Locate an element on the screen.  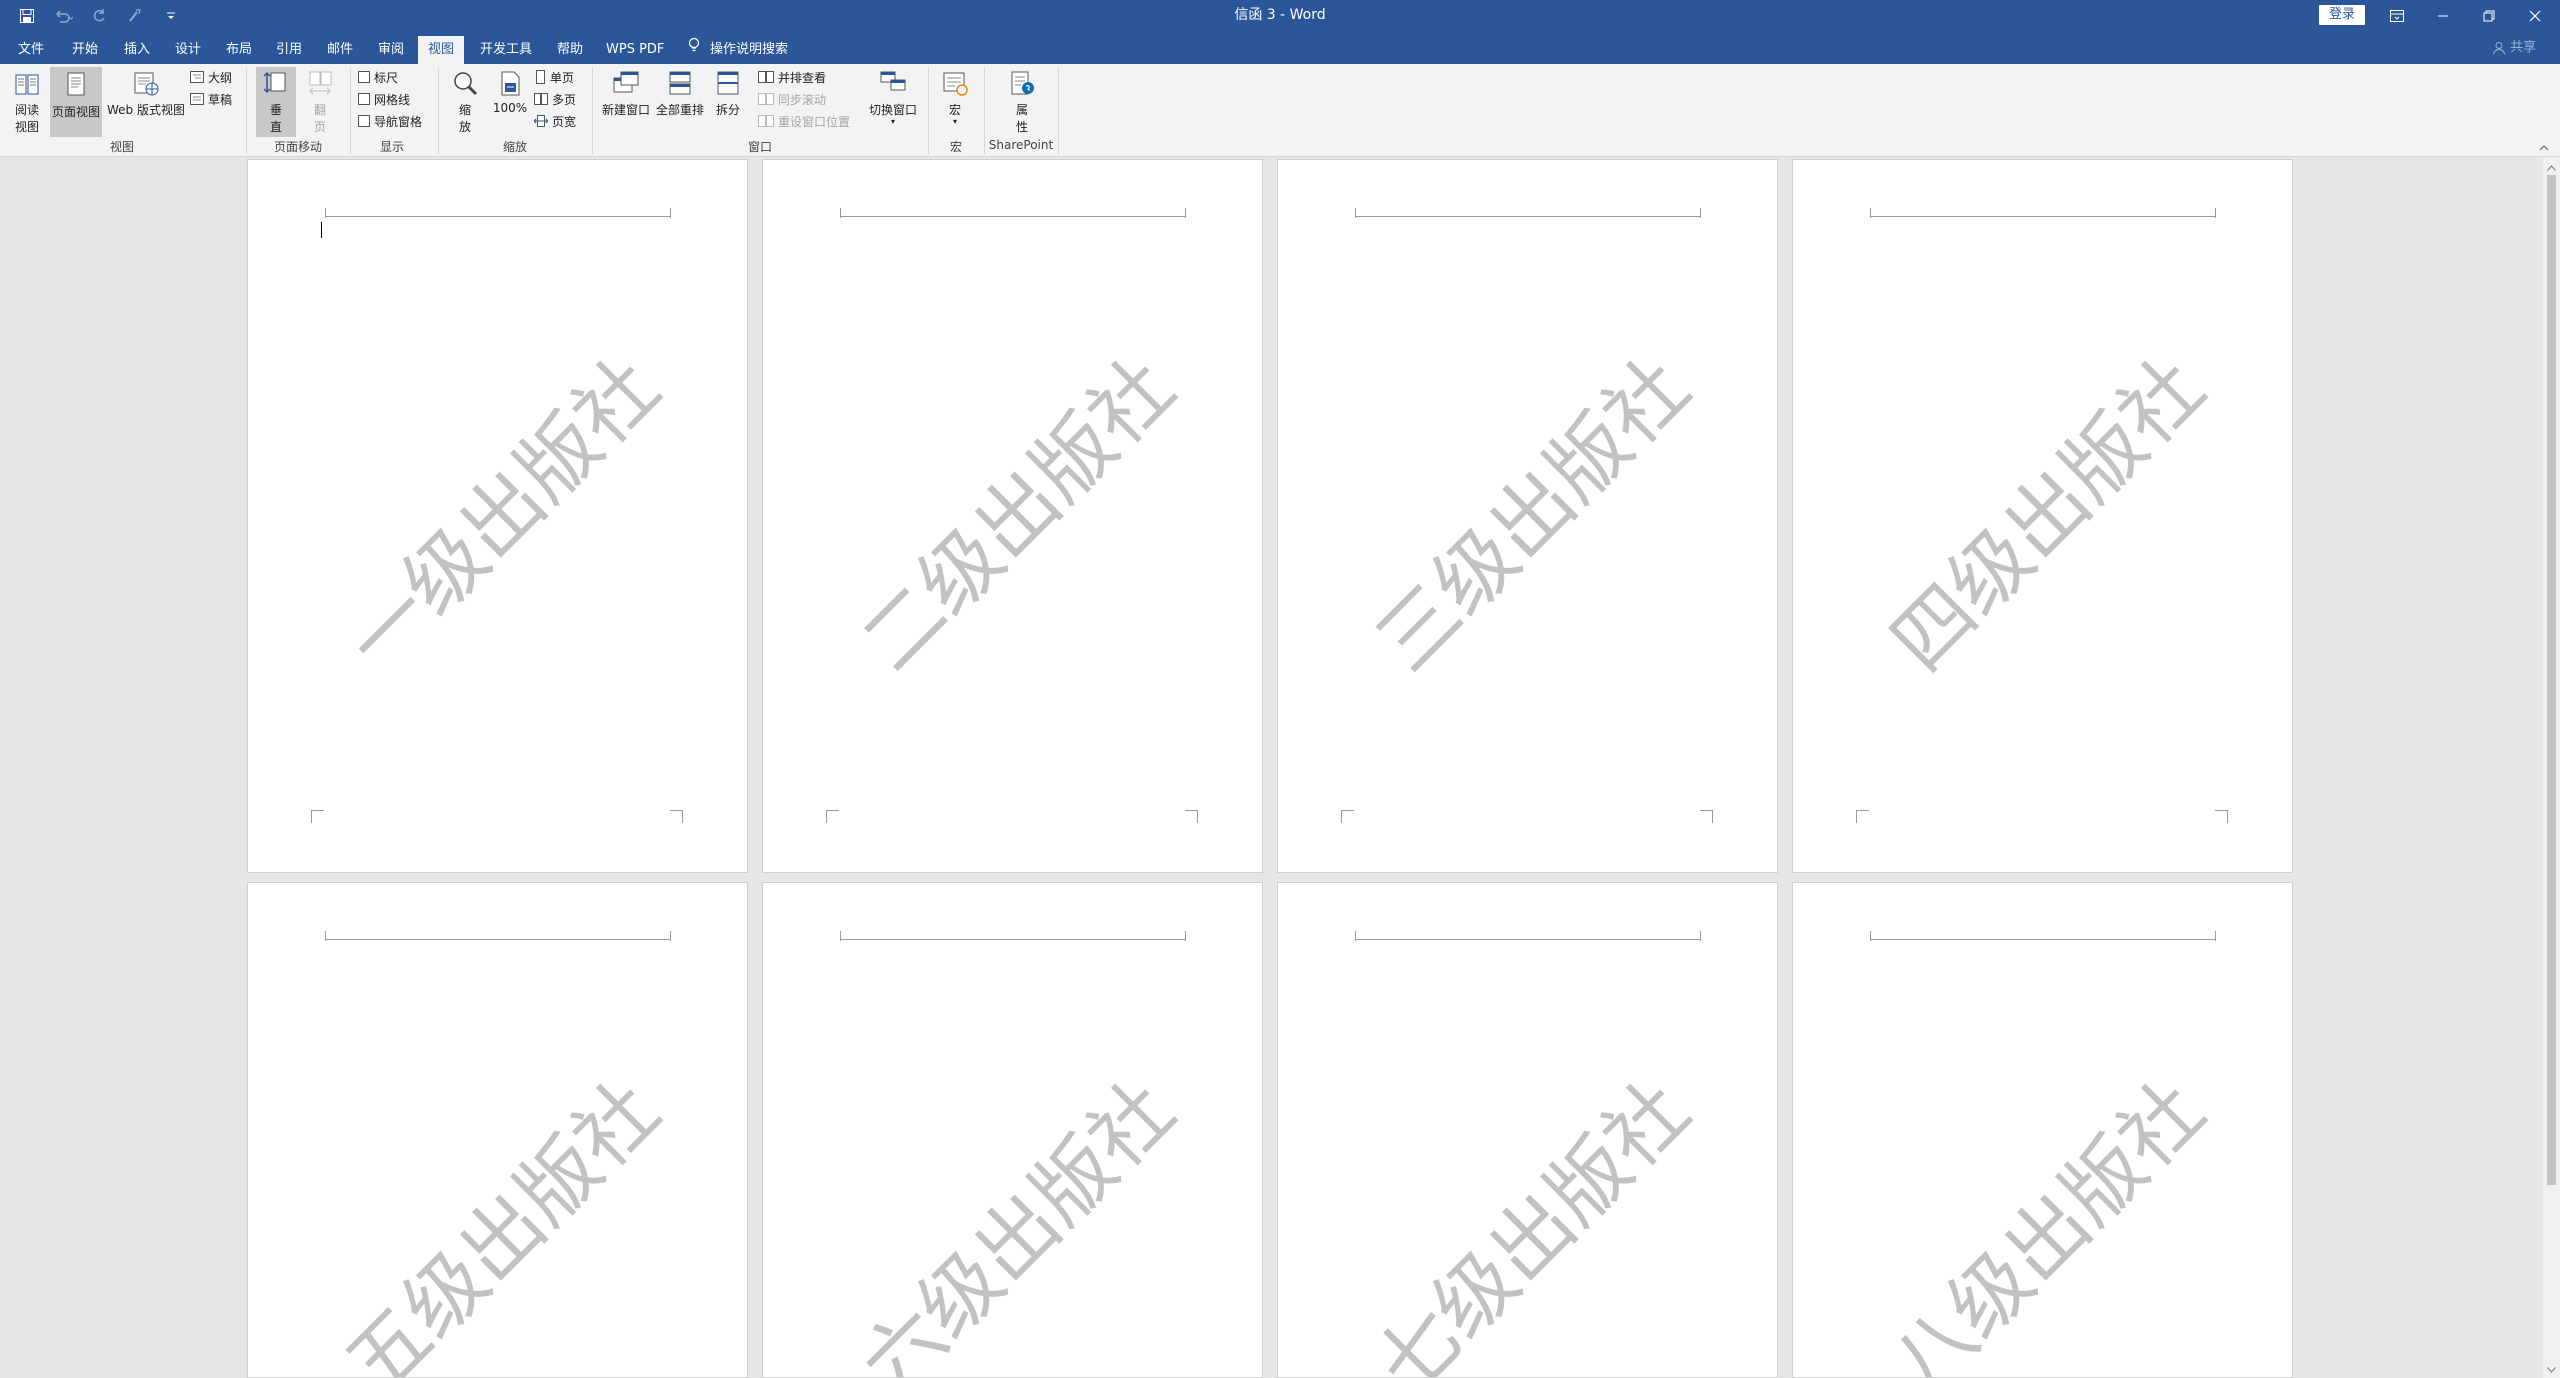
outline-button: 大纲 is located at coordinates (211, 77).